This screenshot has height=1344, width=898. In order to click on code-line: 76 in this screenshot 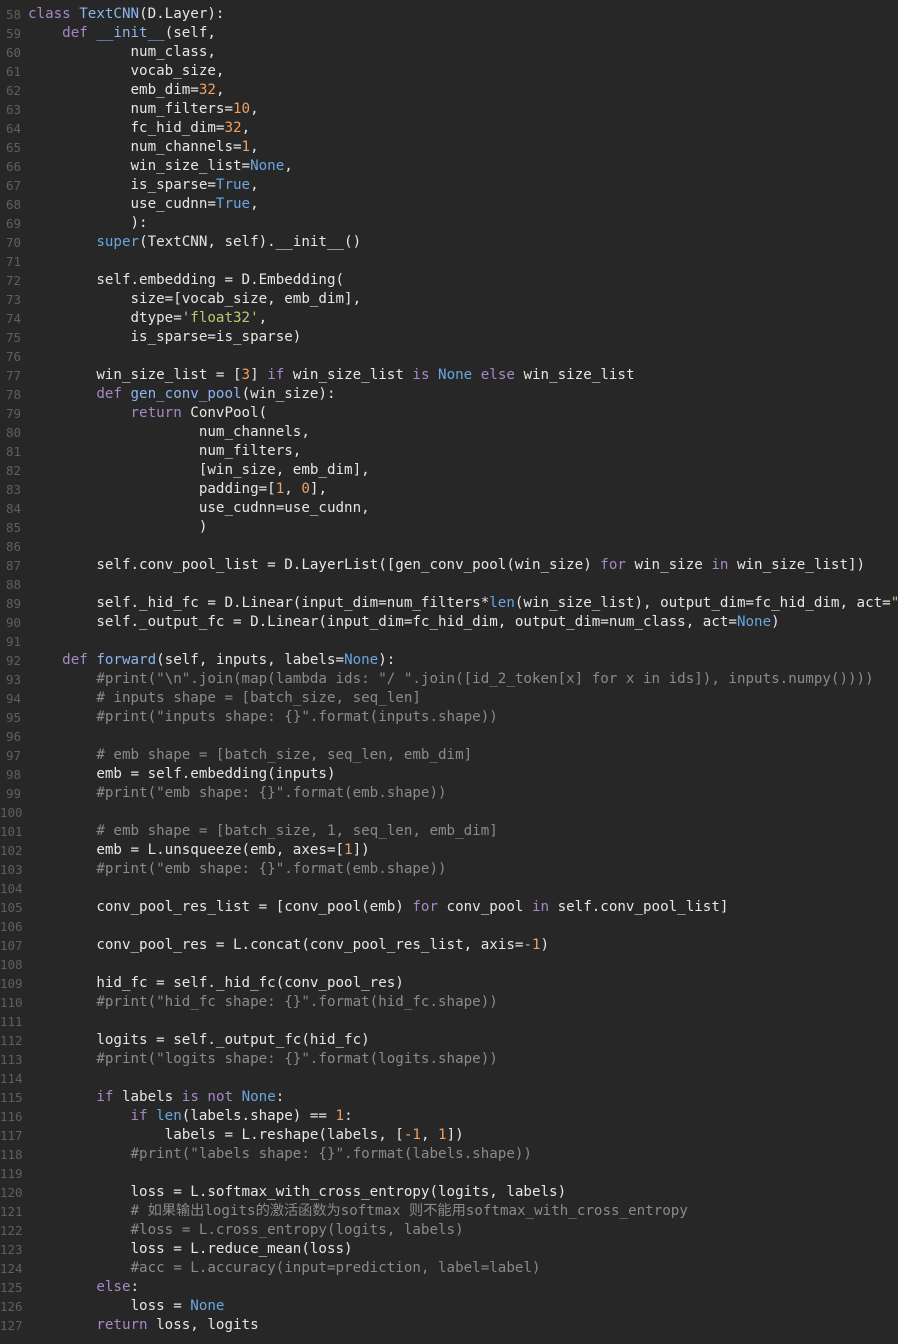, I will do `click(449, 356)`.